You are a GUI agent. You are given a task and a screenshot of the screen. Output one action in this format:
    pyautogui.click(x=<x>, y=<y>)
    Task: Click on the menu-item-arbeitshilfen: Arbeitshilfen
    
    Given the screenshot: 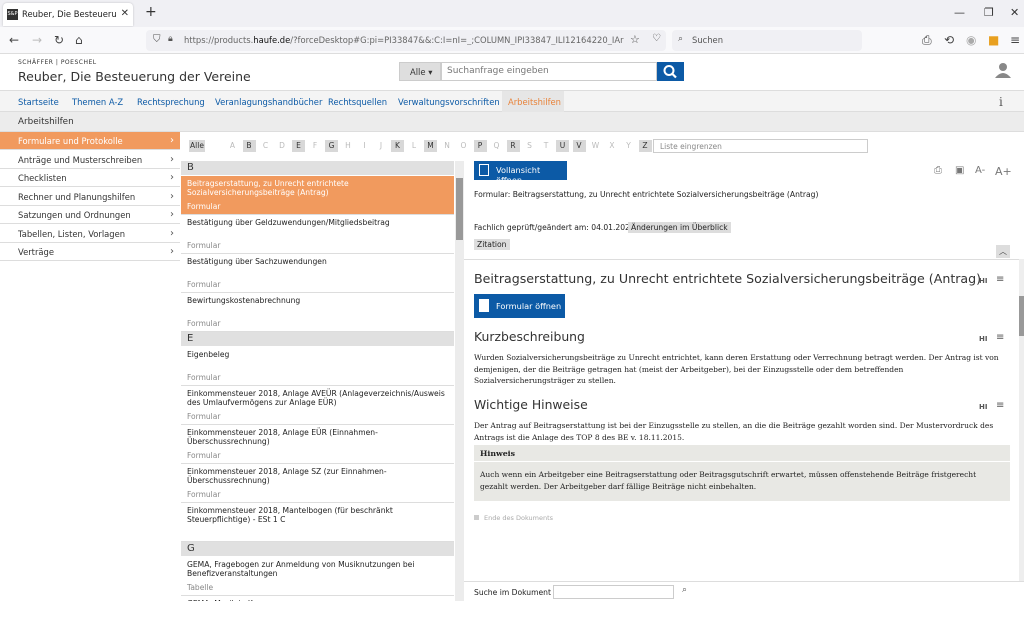 What is the action you would take?
    pyautogui.click(x=534, y=102)
    